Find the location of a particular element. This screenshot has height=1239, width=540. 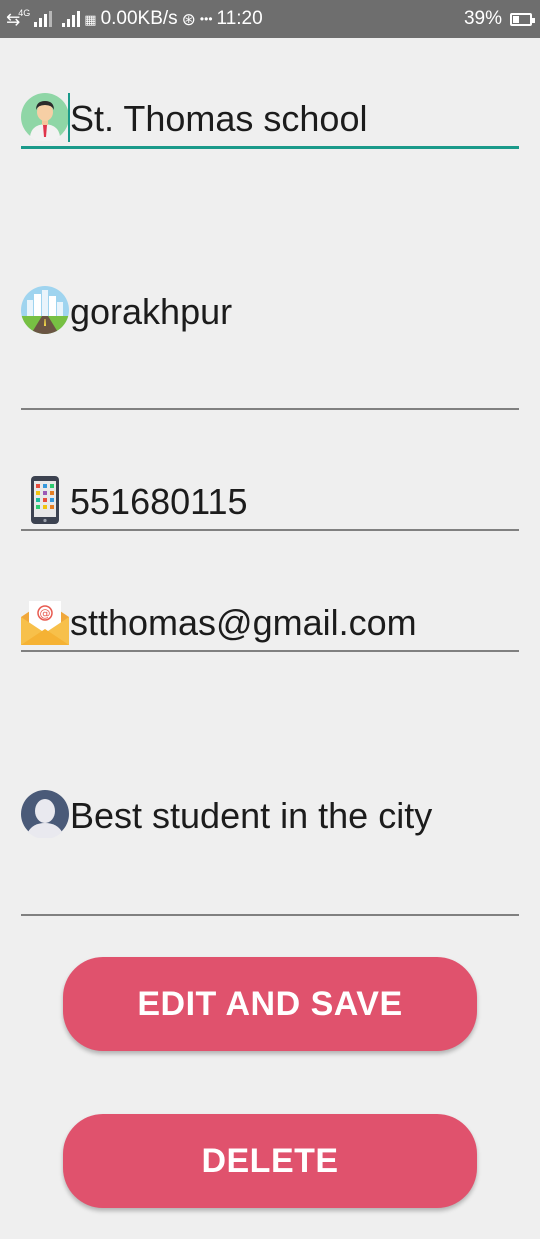

delete-button: DELETE is located at coordinates (270, 1161).